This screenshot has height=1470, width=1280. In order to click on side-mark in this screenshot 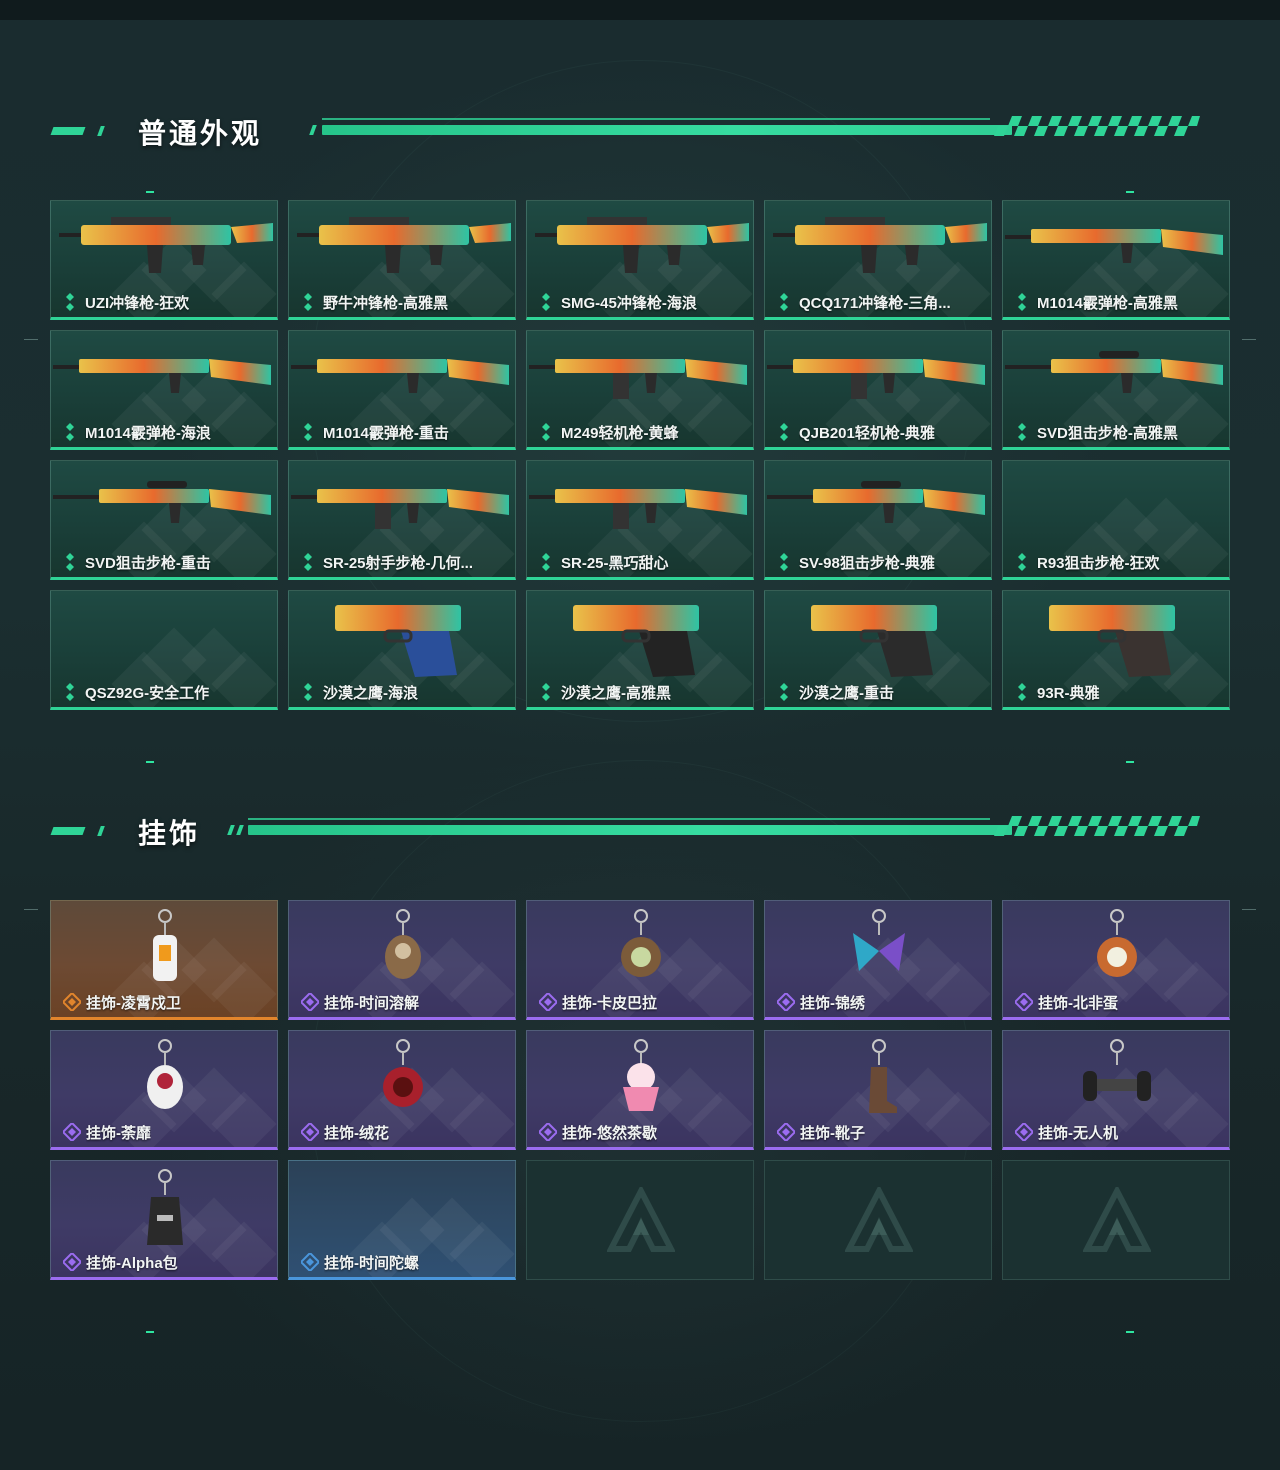, I will do `click(1249, 339)`.